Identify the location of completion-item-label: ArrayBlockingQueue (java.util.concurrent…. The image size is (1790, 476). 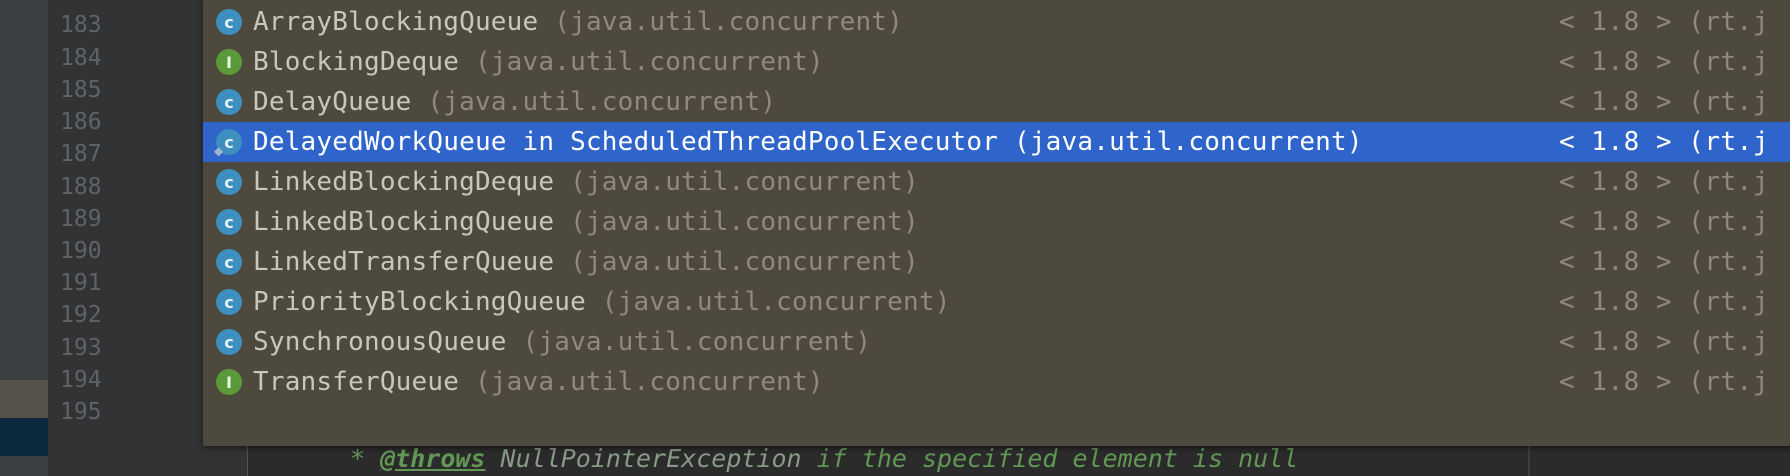
(578, 22).